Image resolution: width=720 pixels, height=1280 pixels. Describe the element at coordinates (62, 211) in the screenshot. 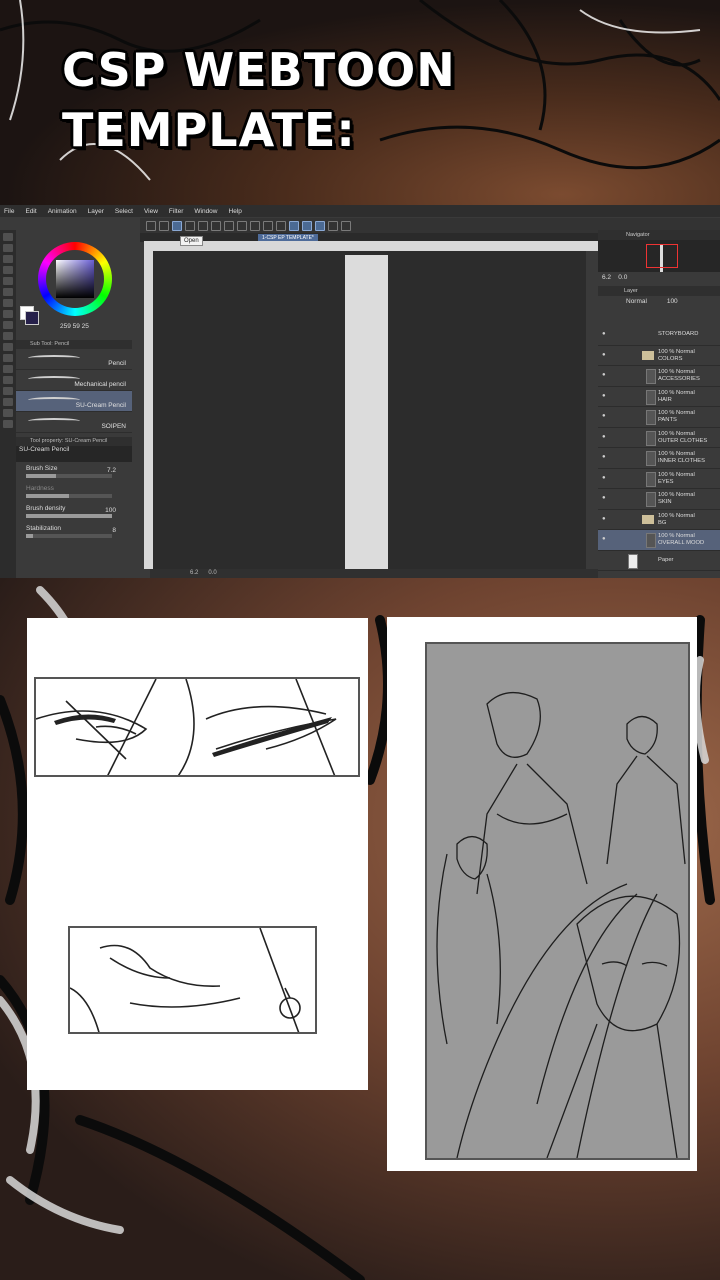

I see `menu-animation: Animation` at that location.